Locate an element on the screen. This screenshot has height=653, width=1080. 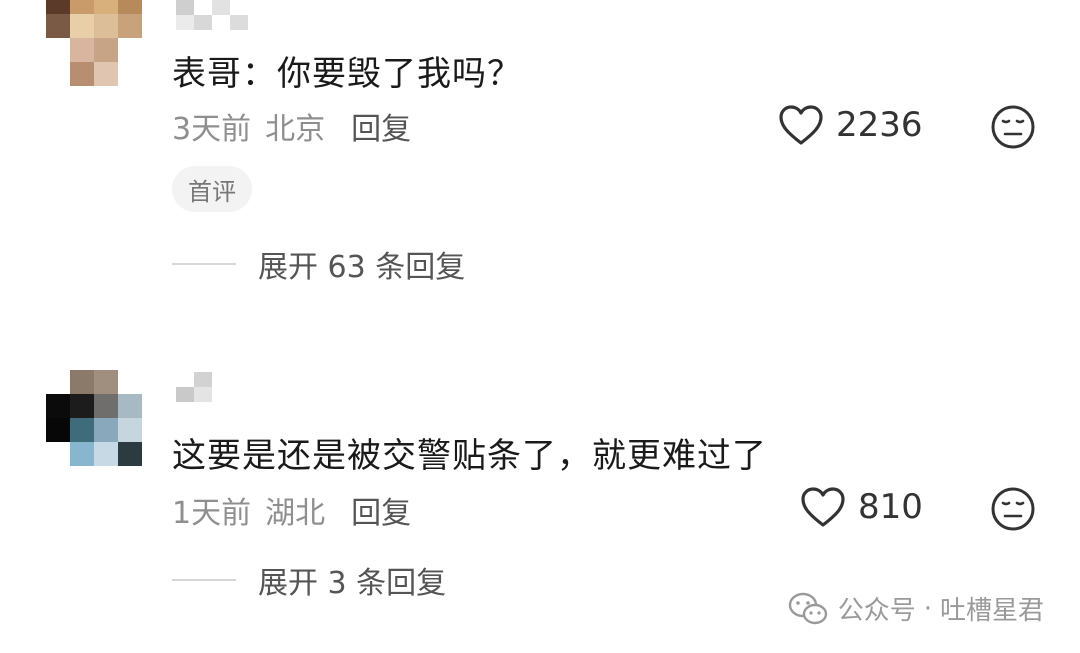
expand-replies-button: 展开 63 条回复 is located at coordinates (318, 264).